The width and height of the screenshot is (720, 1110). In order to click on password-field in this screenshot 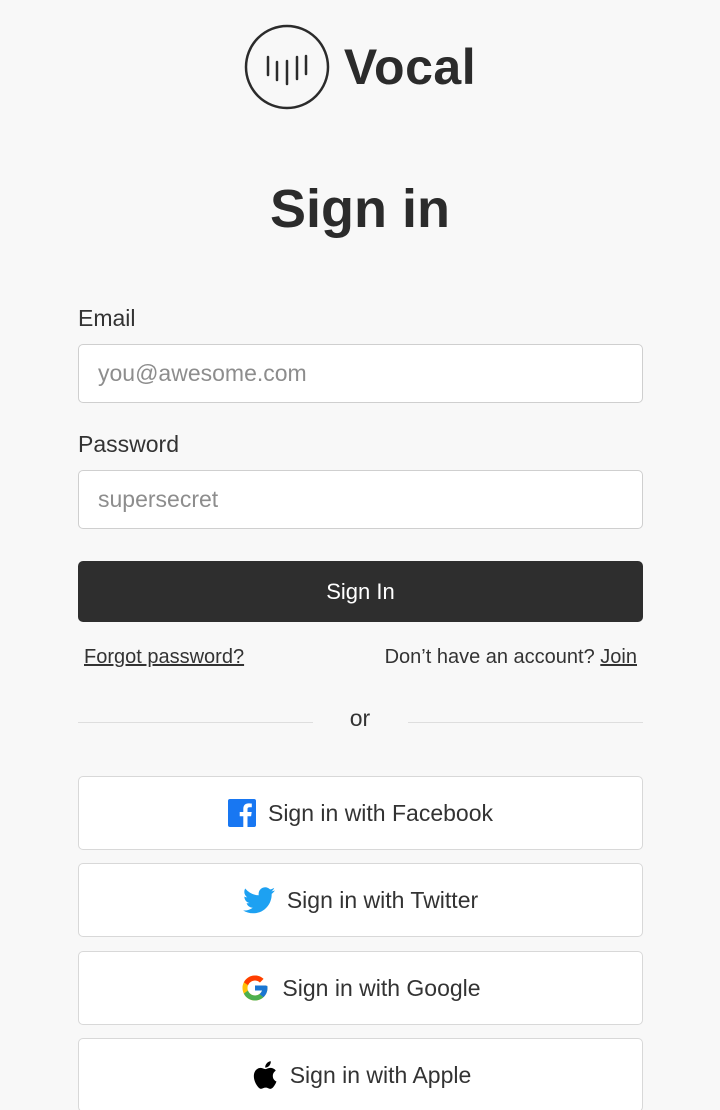, I will do `click(360, 499)`.